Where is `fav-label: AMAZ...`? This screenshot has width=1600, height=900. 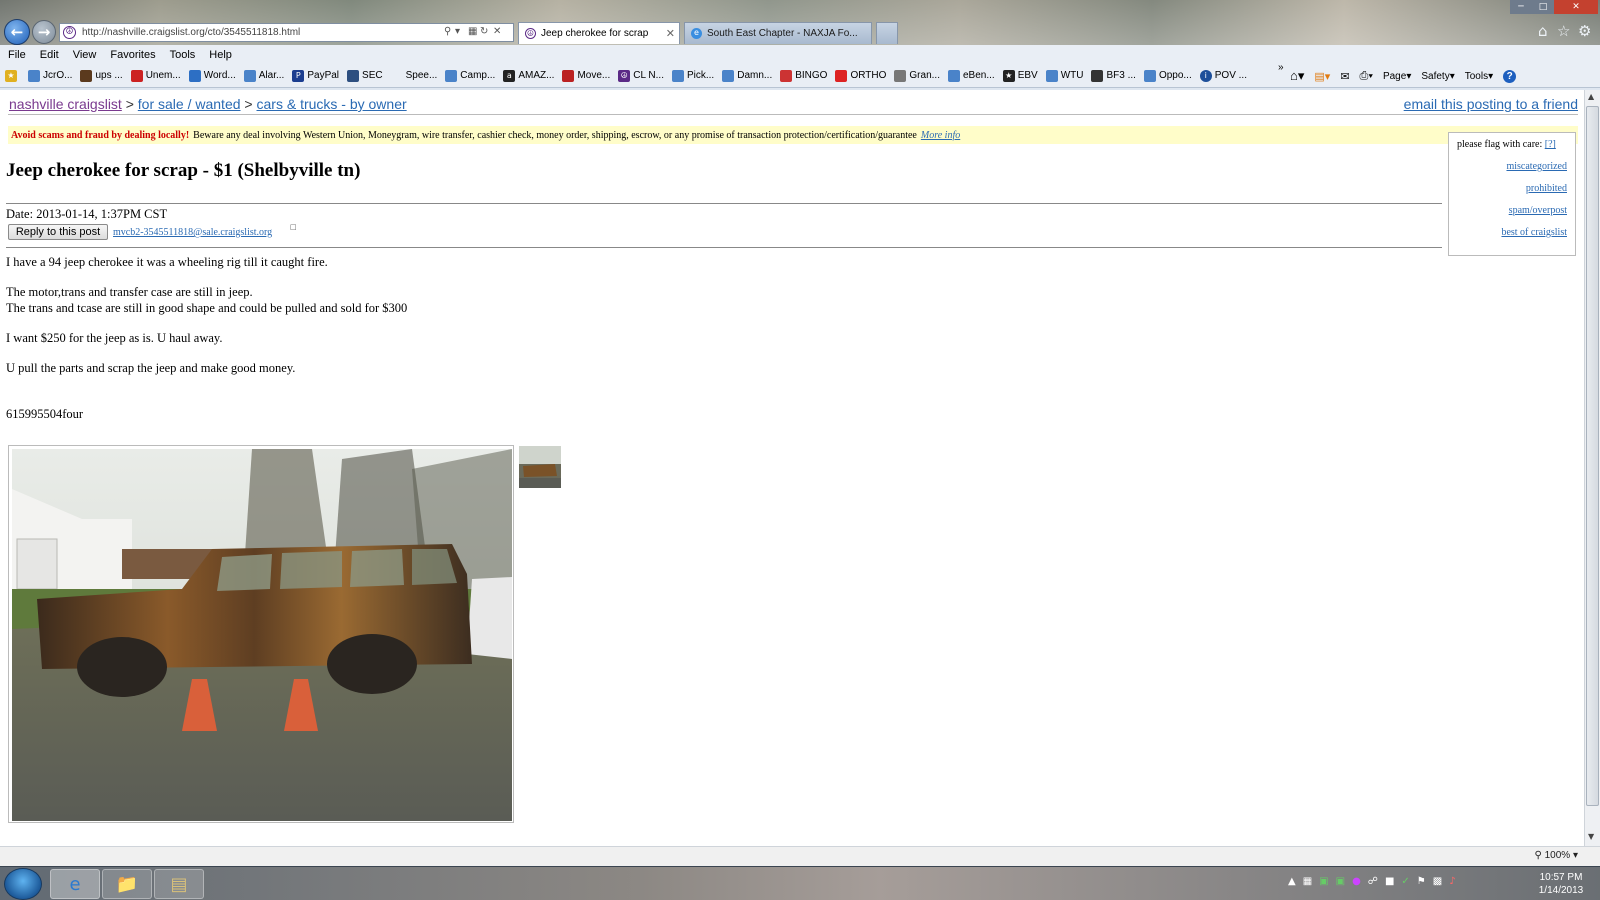
fav-label: AMAZ... is located at coordinates (536, 75).